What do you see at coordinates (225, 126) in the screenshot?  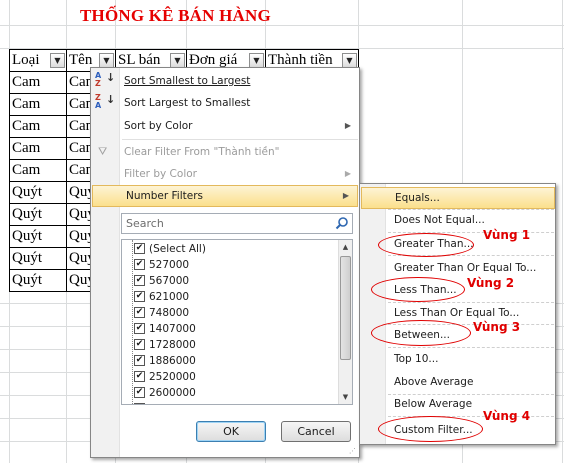 I see `sort-by-color-item: Sort by Color ▶` at bounding box center [225, 126].